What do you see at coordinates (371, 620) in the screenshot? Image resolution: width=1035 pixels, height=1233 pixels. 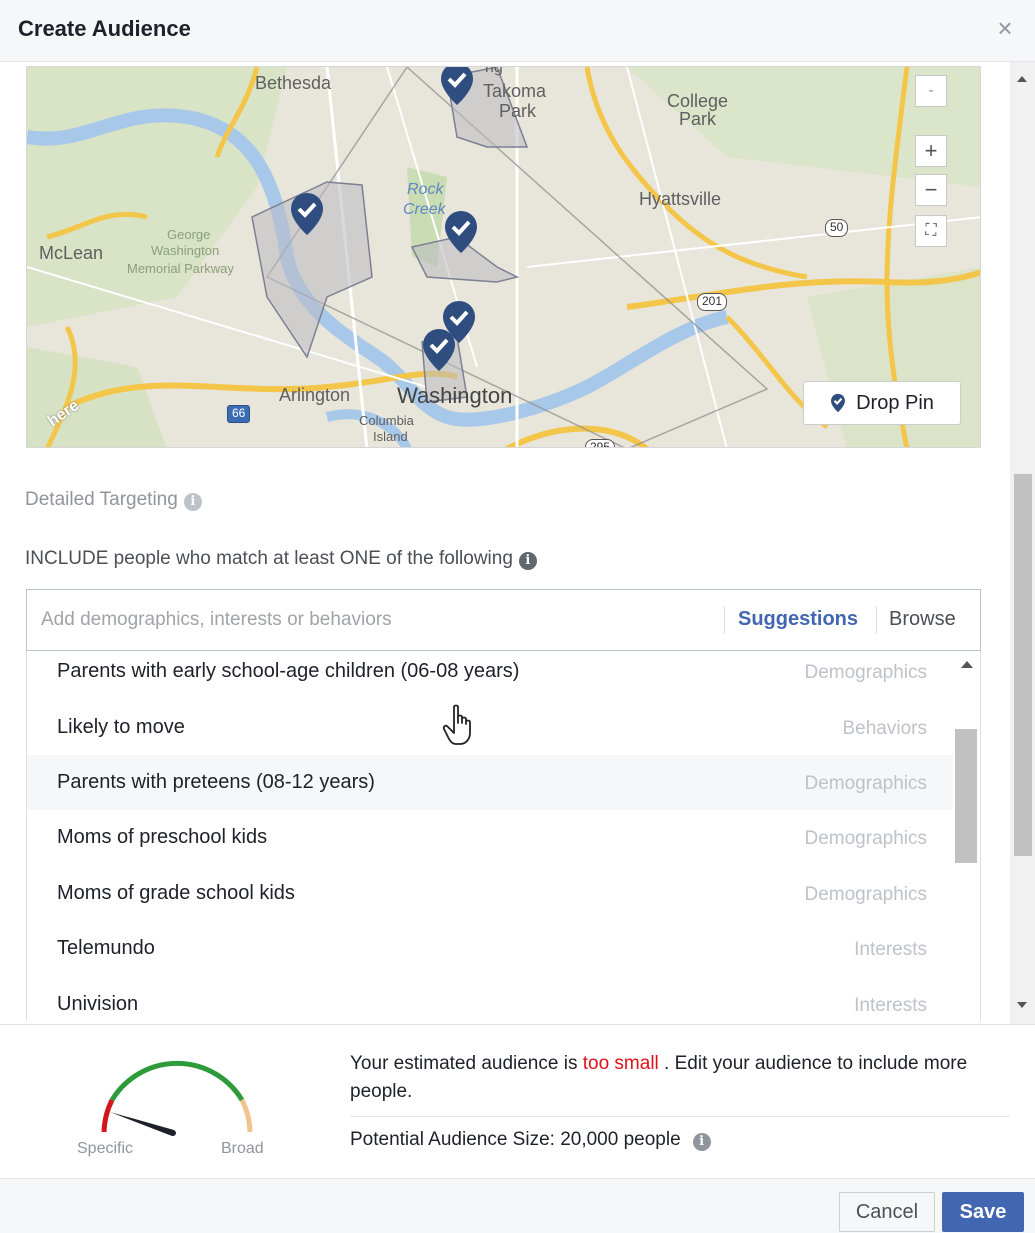 I see `targeting-search-input` at bounding box center [371, 620].